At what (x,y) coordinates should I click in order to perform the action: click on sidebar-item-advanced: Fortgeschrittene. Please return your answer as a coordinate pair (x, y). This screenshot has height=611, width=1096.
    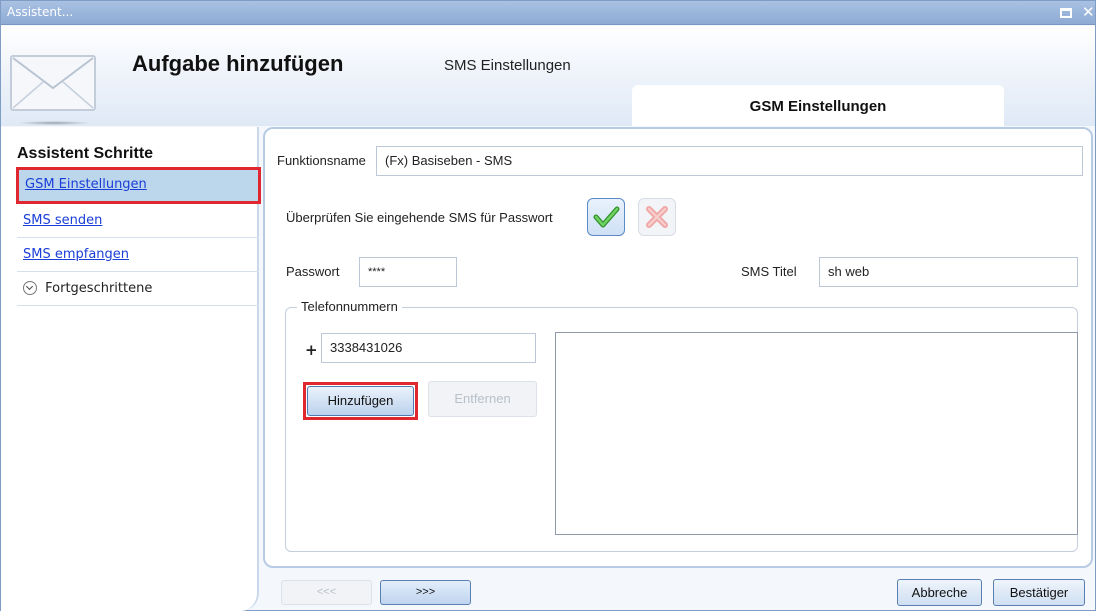
    Looking at the image, I should click on (138, 289).